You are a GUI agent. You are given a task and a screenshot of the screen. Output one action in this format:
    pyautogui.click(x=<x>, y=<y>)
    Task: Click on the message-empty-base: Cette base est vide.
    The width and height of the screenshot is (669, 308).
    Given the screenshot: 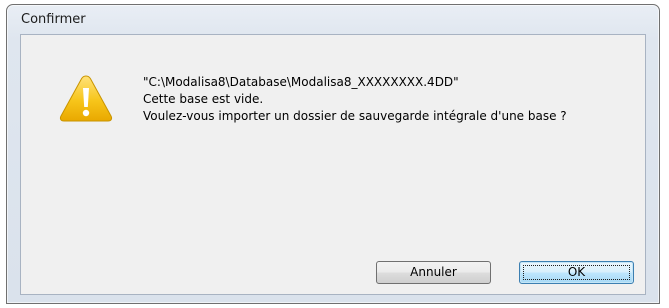 What is the action you would take?
    pyautogui.click(x=203, y=99)
    